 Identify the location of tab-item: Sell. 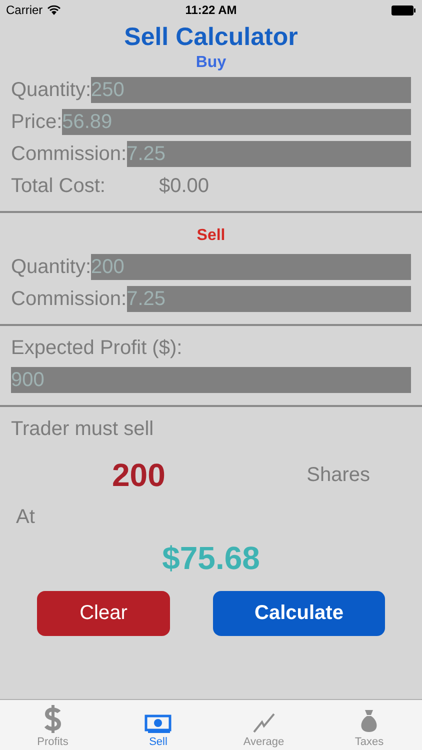
(158, 725).